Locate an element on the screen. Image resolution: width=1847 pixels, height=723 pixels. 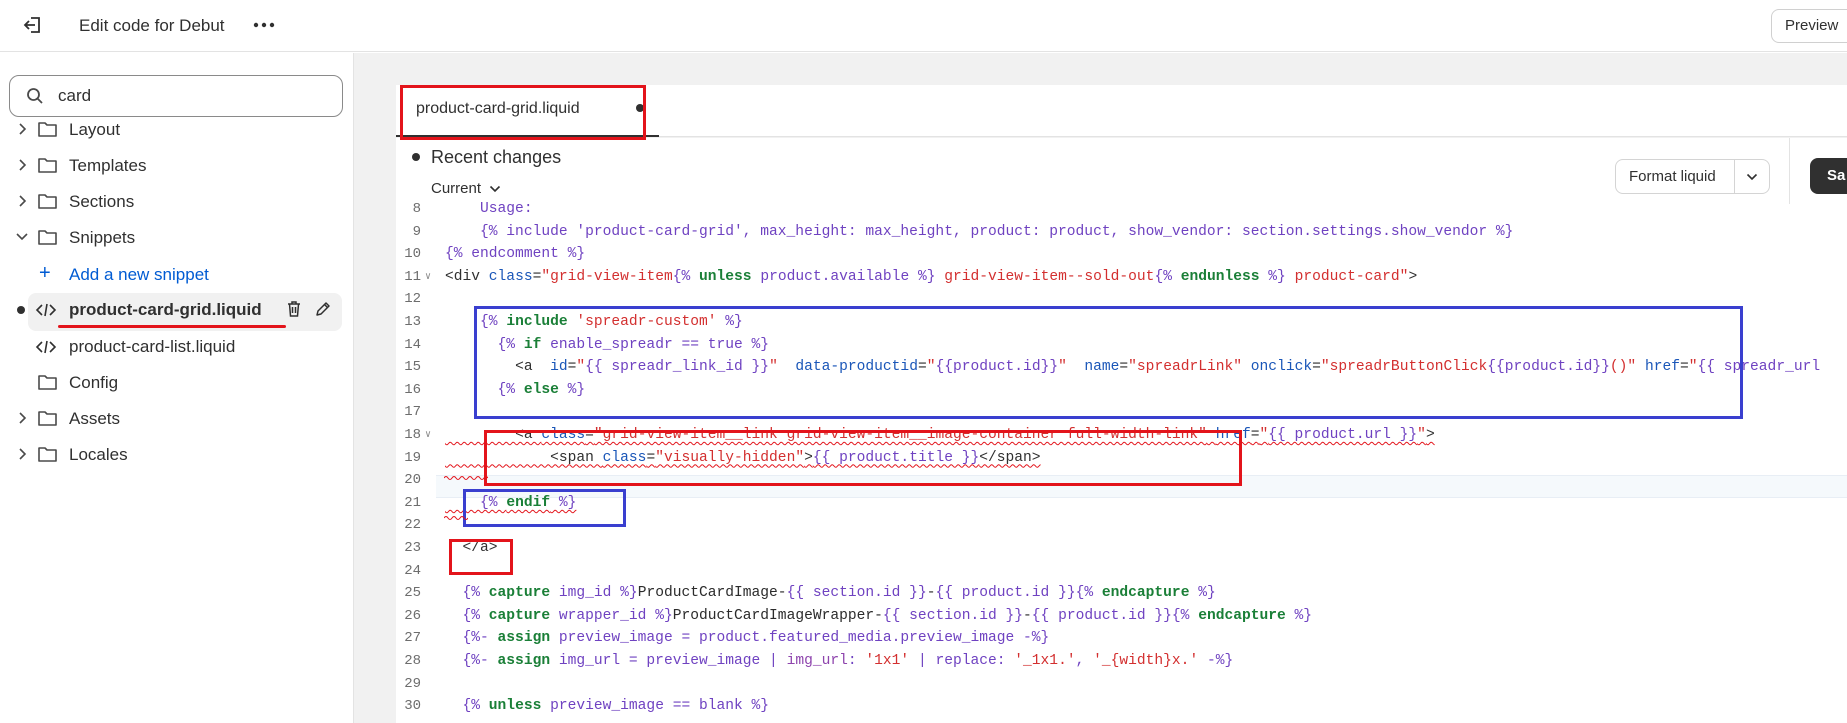
line-number: 18 is located at coordinates (412, 435).